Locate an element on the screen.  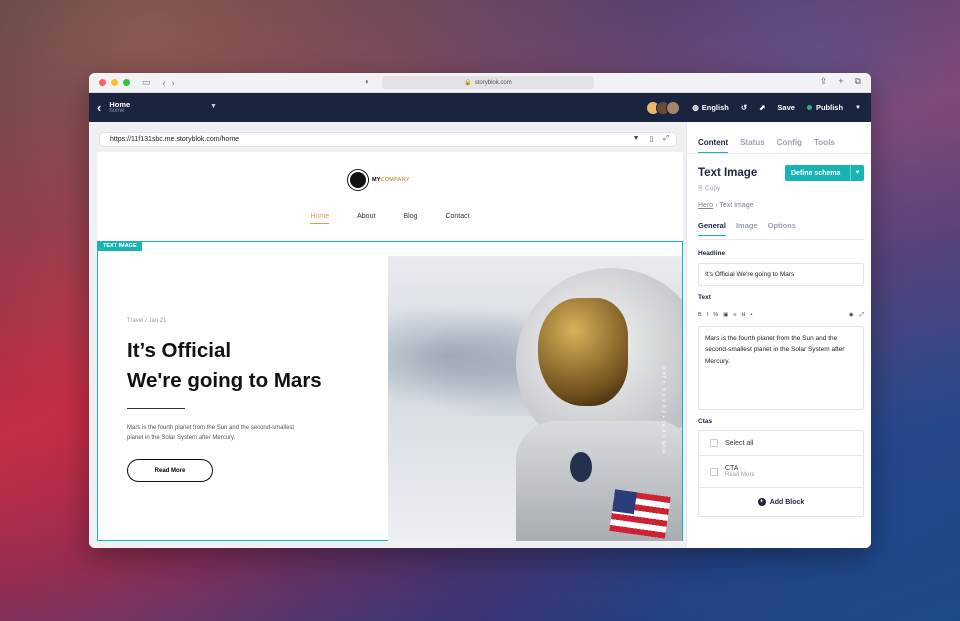
breadcrumb-parent: Hero is located at coordinates (705, 205).